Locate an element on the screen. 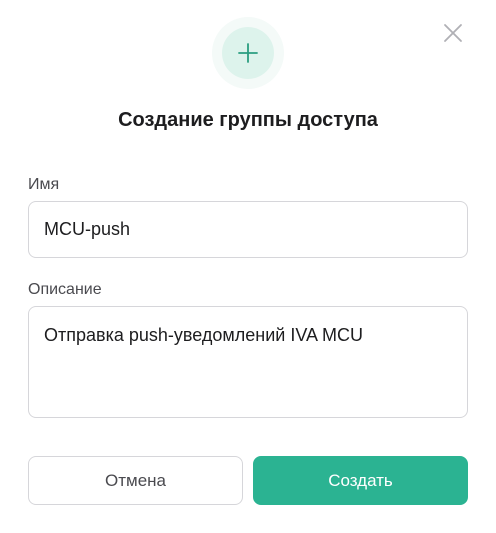  description-label: Описание is located at coordinates (65, 289).